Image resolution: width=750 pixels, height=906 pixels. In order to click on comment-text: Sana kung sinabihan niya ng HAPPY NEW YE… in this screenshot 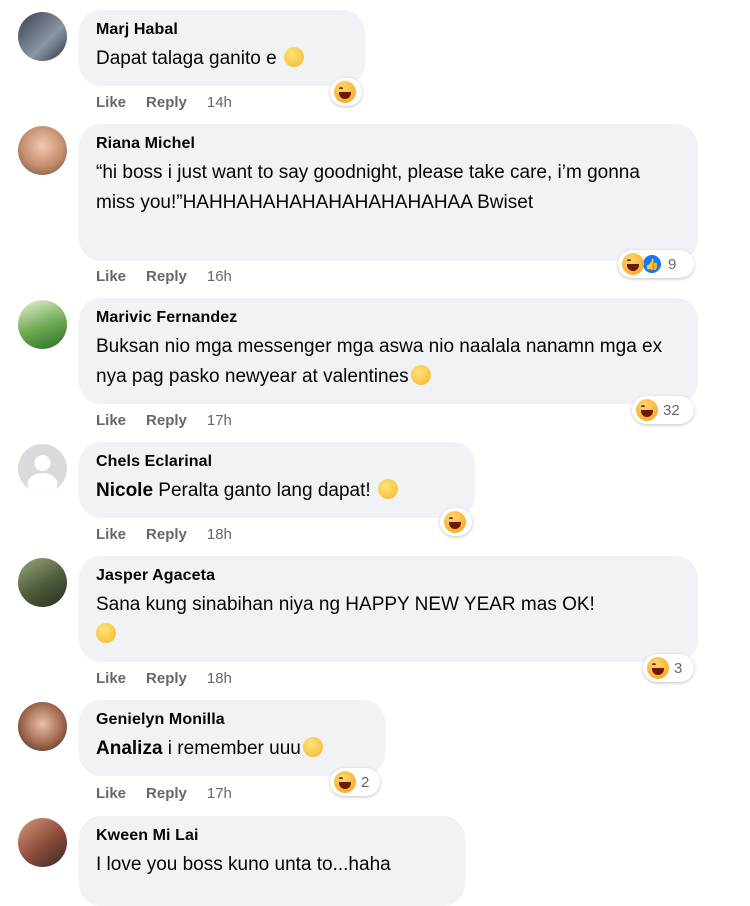, I will do `click(388, 620)`.